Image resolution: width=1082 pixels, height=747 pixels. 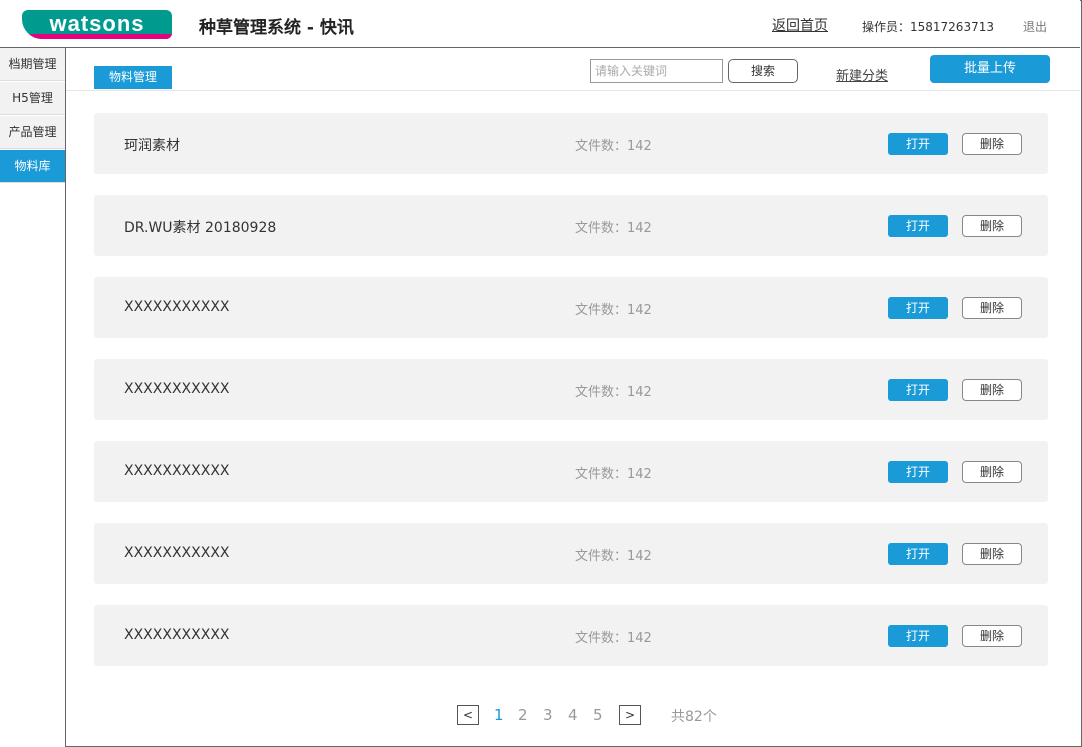 What do you see at coordinates (800, 25) in the screenshot?
I see `back-home-link: 返回首页` at bounding box center [800, 25].